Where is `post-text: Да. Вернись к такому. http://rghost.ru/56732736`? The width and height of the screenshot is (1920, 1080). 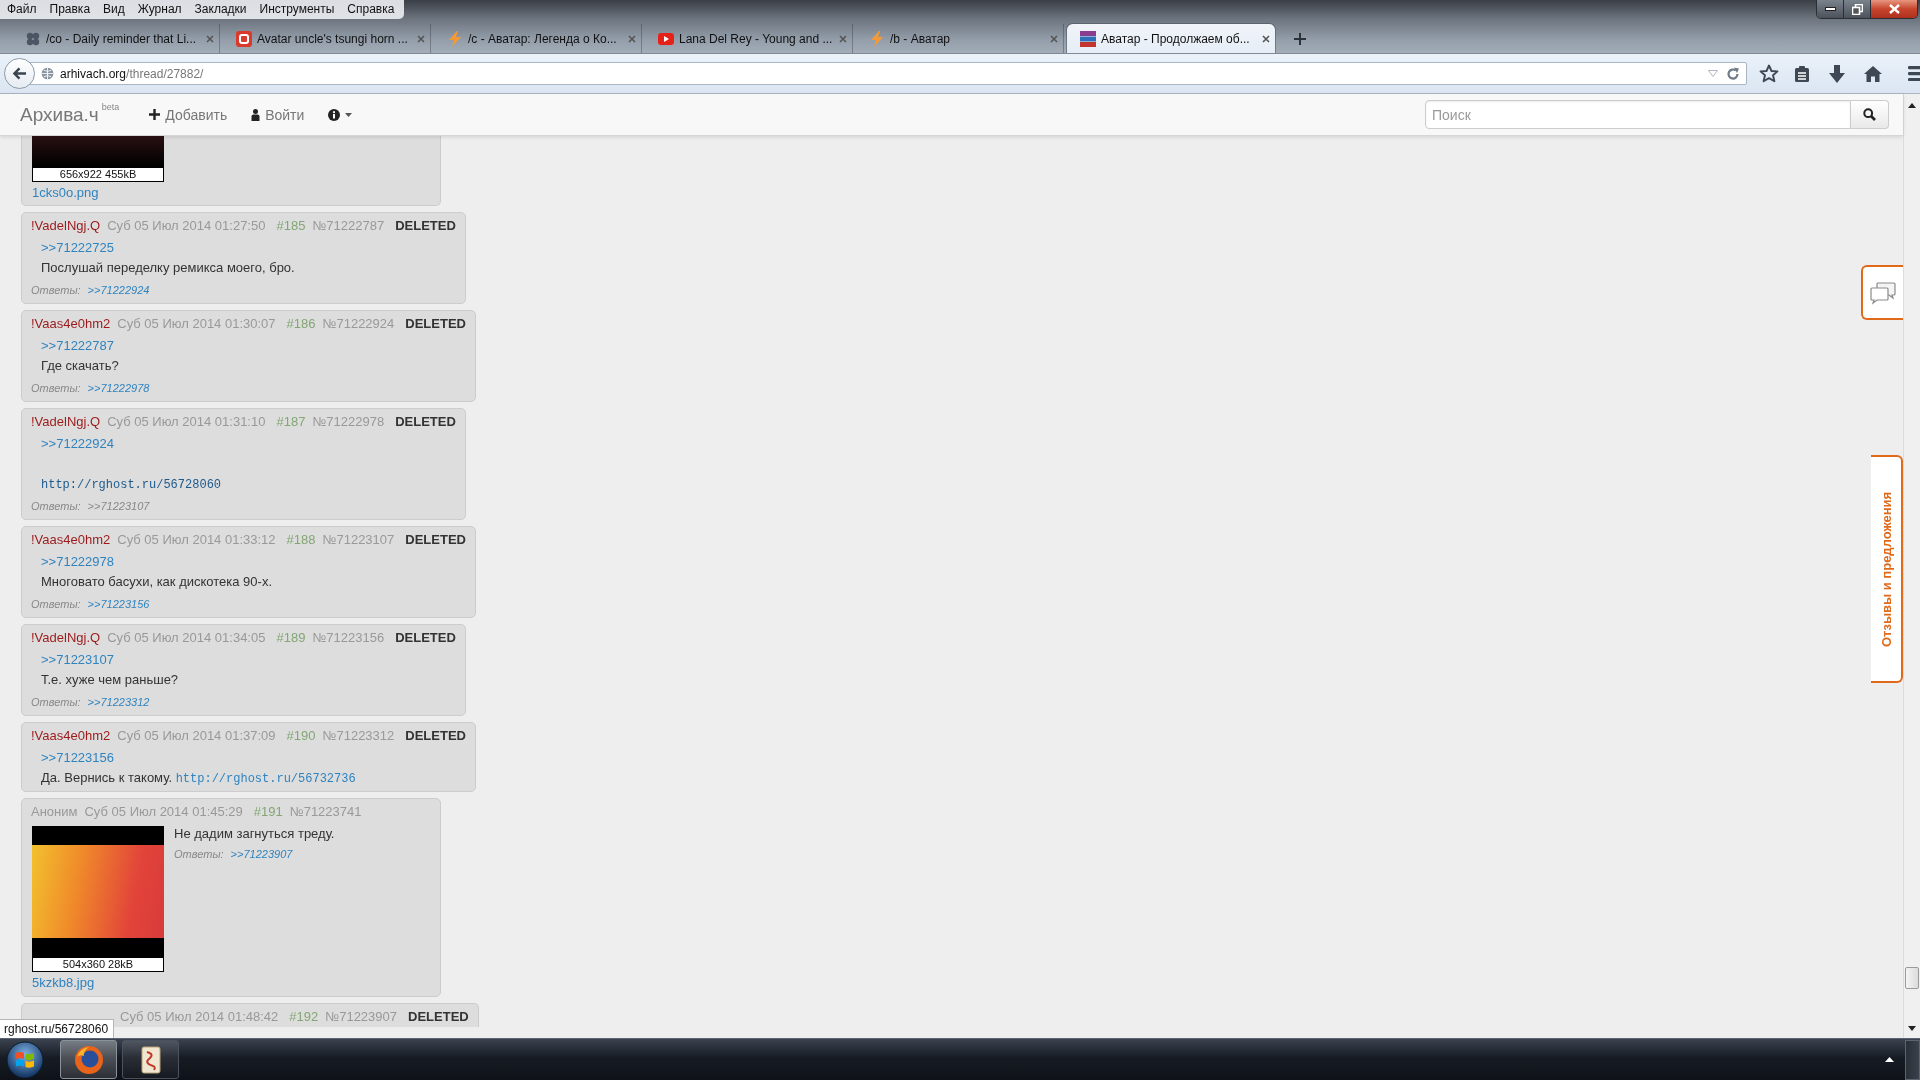 post-text: Да. Вернись к такому. http://rghost.ru/56732736 is located at coordinates (198, 777).